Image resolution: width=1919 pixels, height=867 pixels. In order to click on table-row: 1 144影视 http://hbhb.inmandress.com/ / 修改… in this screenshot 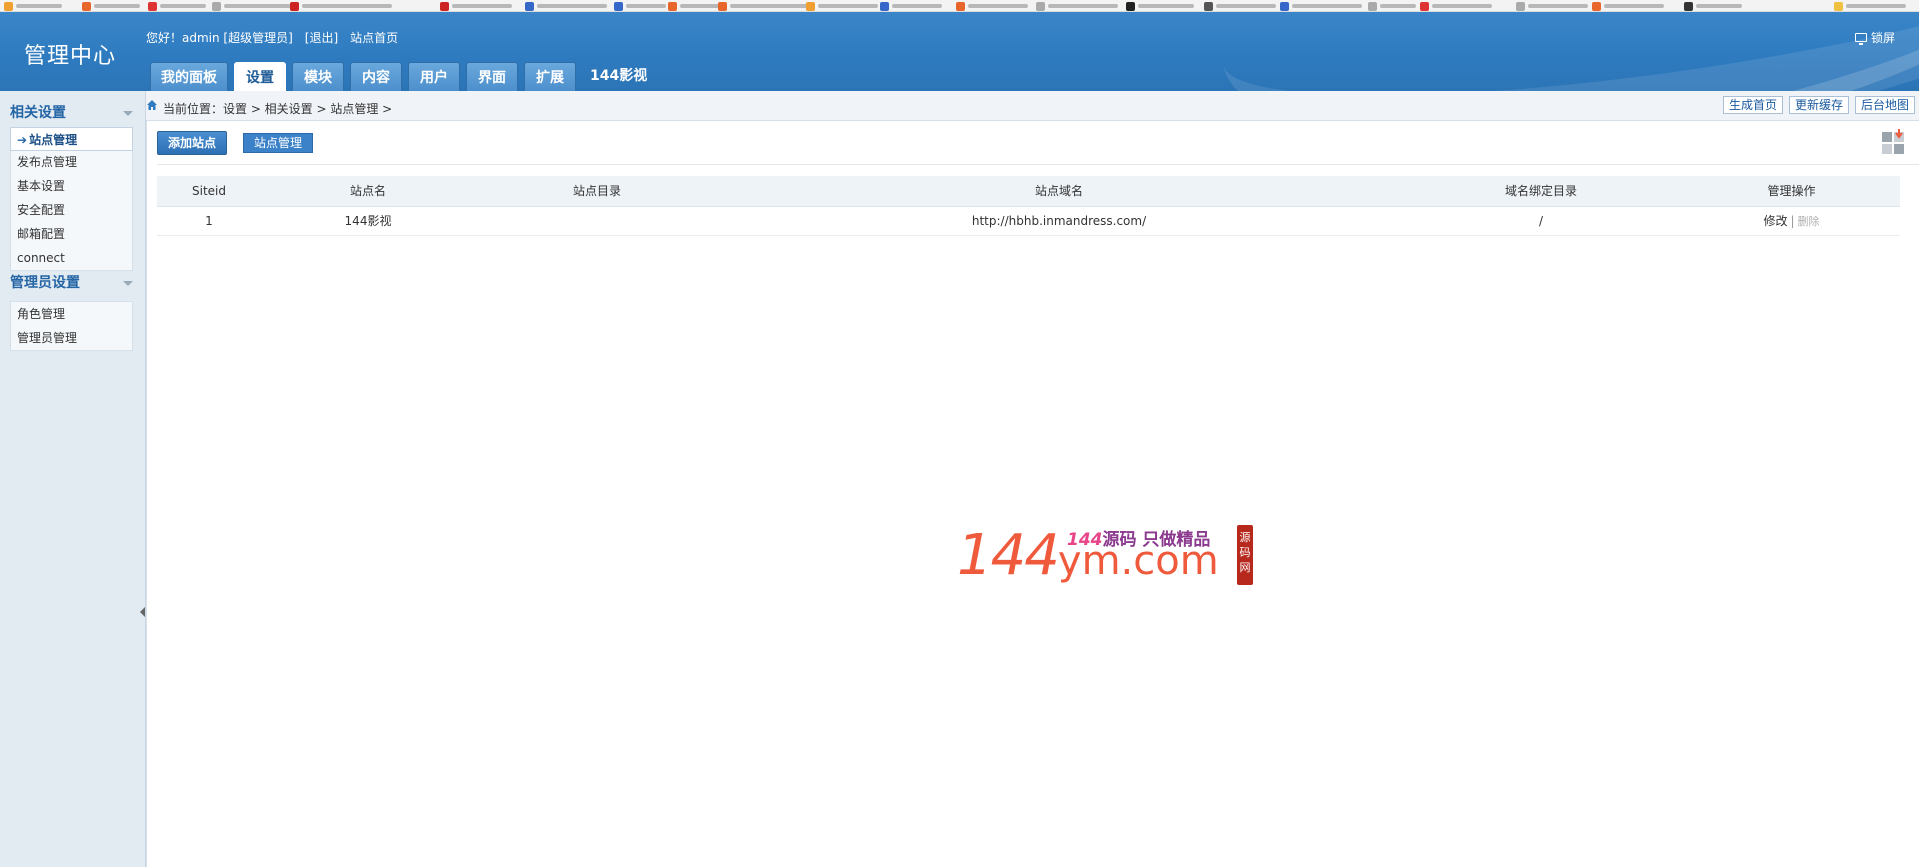, I will do `click(1028, 221)`.